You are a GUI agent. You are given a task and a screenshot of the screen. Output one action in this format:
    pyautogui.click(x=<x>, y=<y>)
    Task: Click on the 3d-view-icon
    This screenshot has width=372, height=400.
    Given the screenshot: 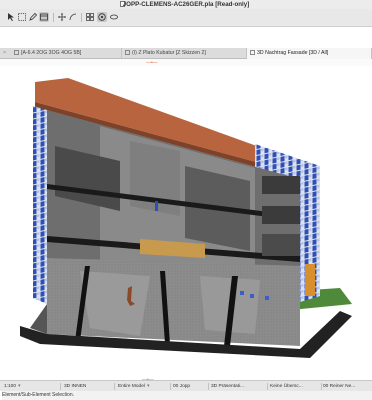 What is the action you would take?
    pyautogui.click(x=102, y=17)
    